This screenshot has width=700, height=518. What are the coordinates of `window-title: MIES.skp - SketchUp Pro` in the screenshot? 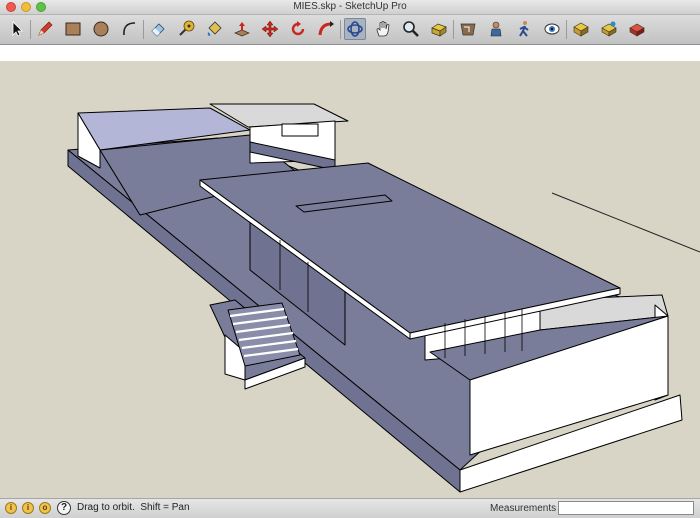 It's located at (350, 6).